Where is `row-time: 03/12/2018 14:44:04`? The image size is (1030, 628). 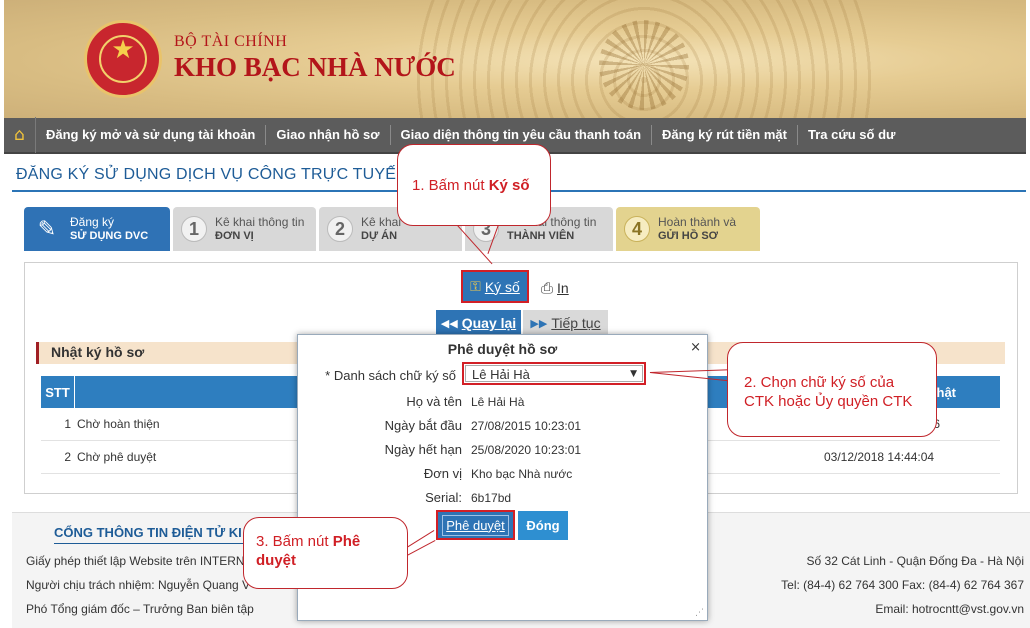 row-time: 03/12/2018 14:44:04 is located at coordinates (879, 457).